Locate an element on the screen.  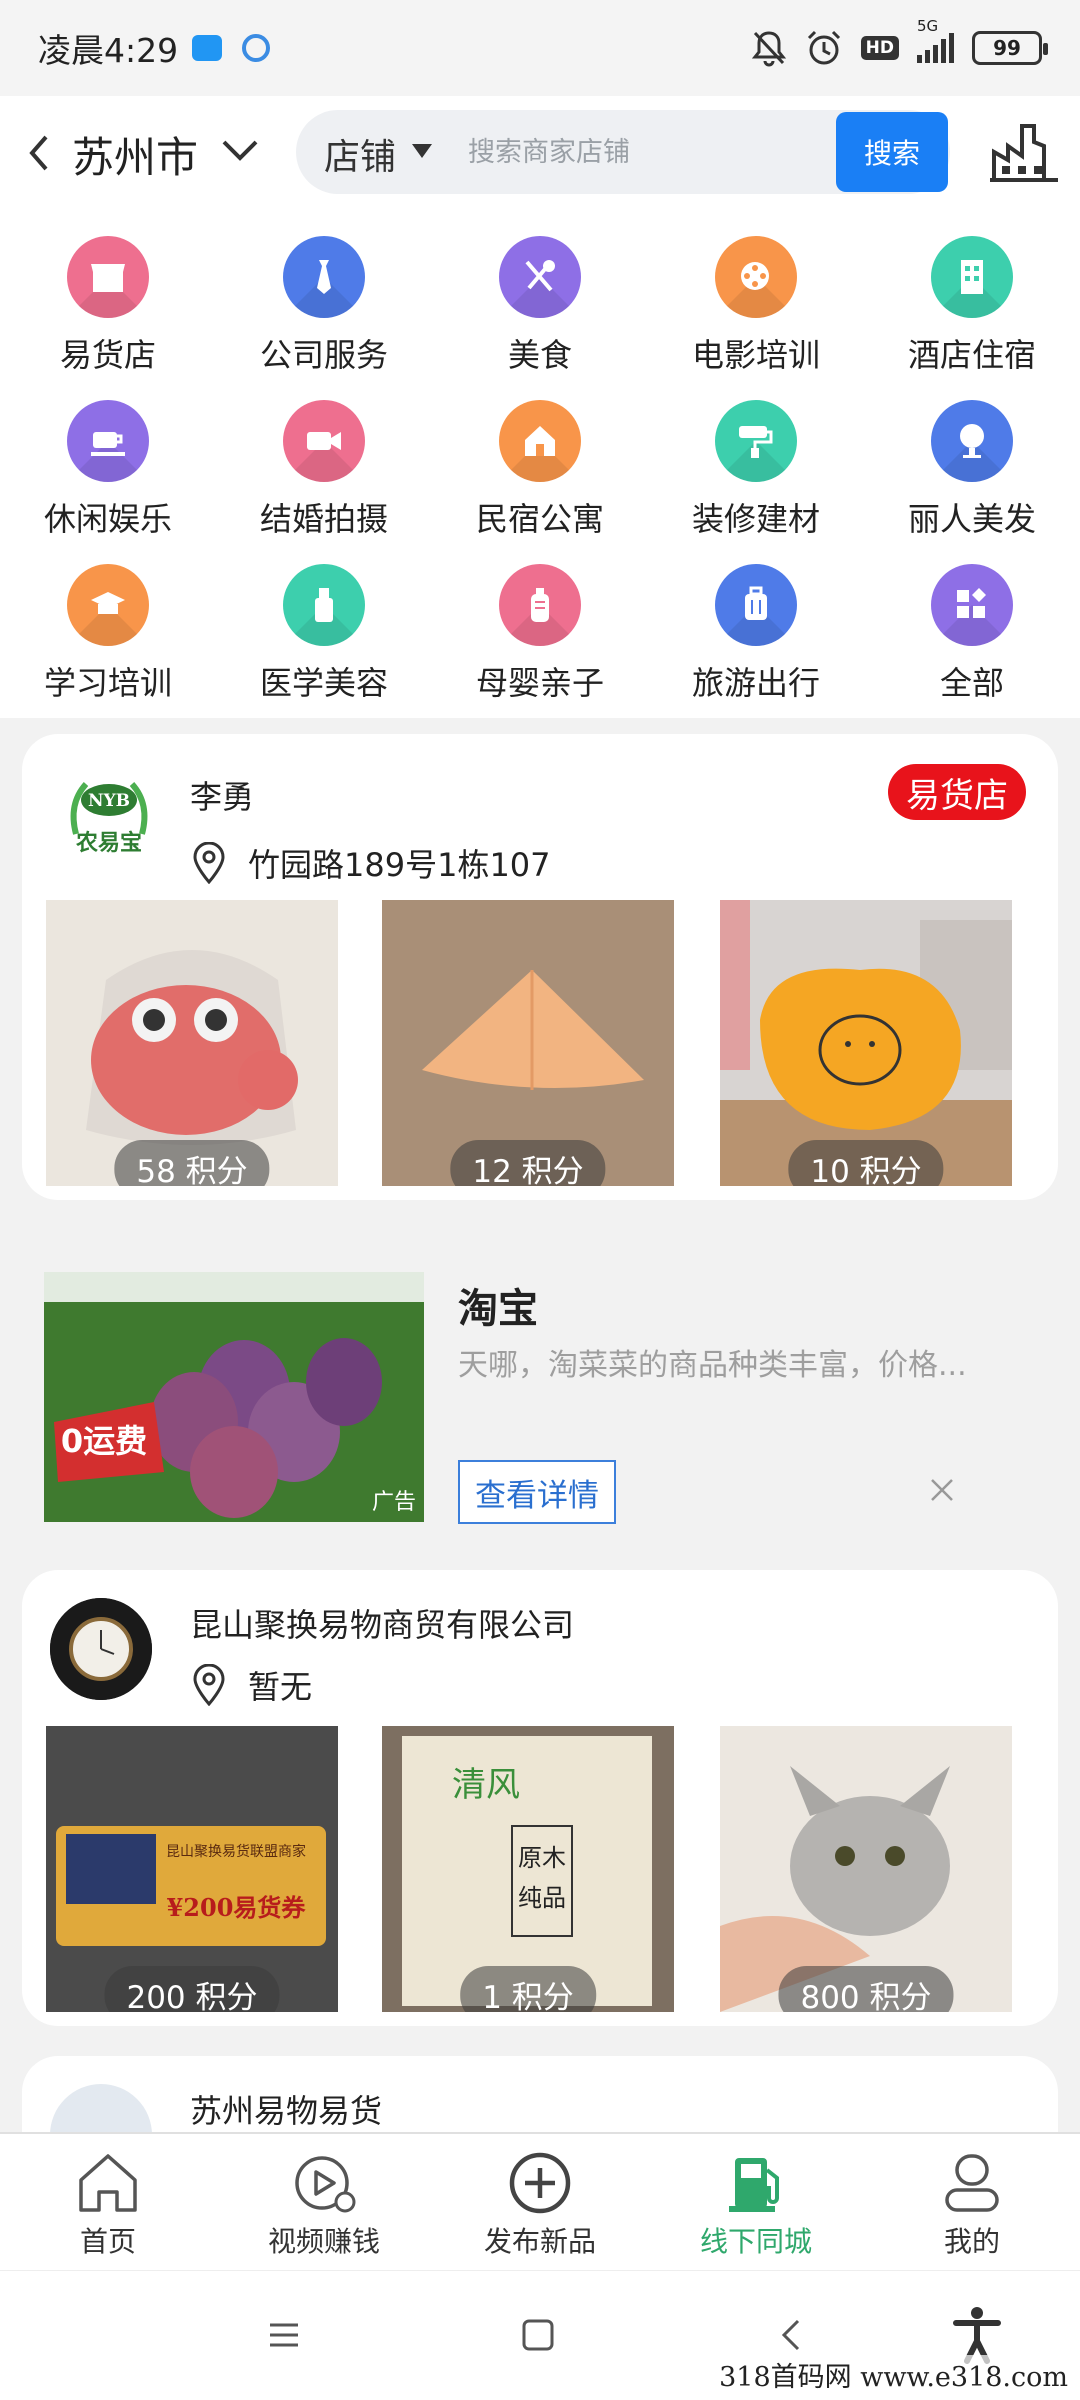
cosmetic-bottle-icon is located at coordinates (324, 605).